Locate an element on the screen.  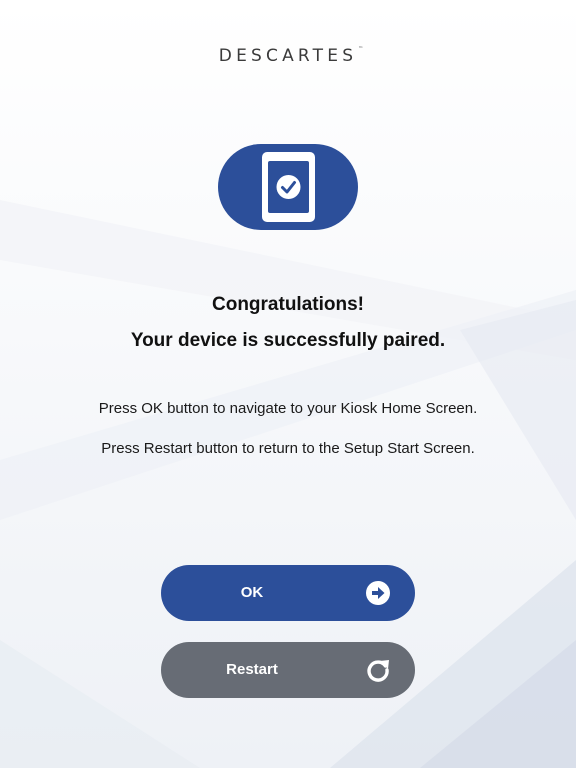
congratulations-heading: Congratulations! is located at coordinates (288, 304).